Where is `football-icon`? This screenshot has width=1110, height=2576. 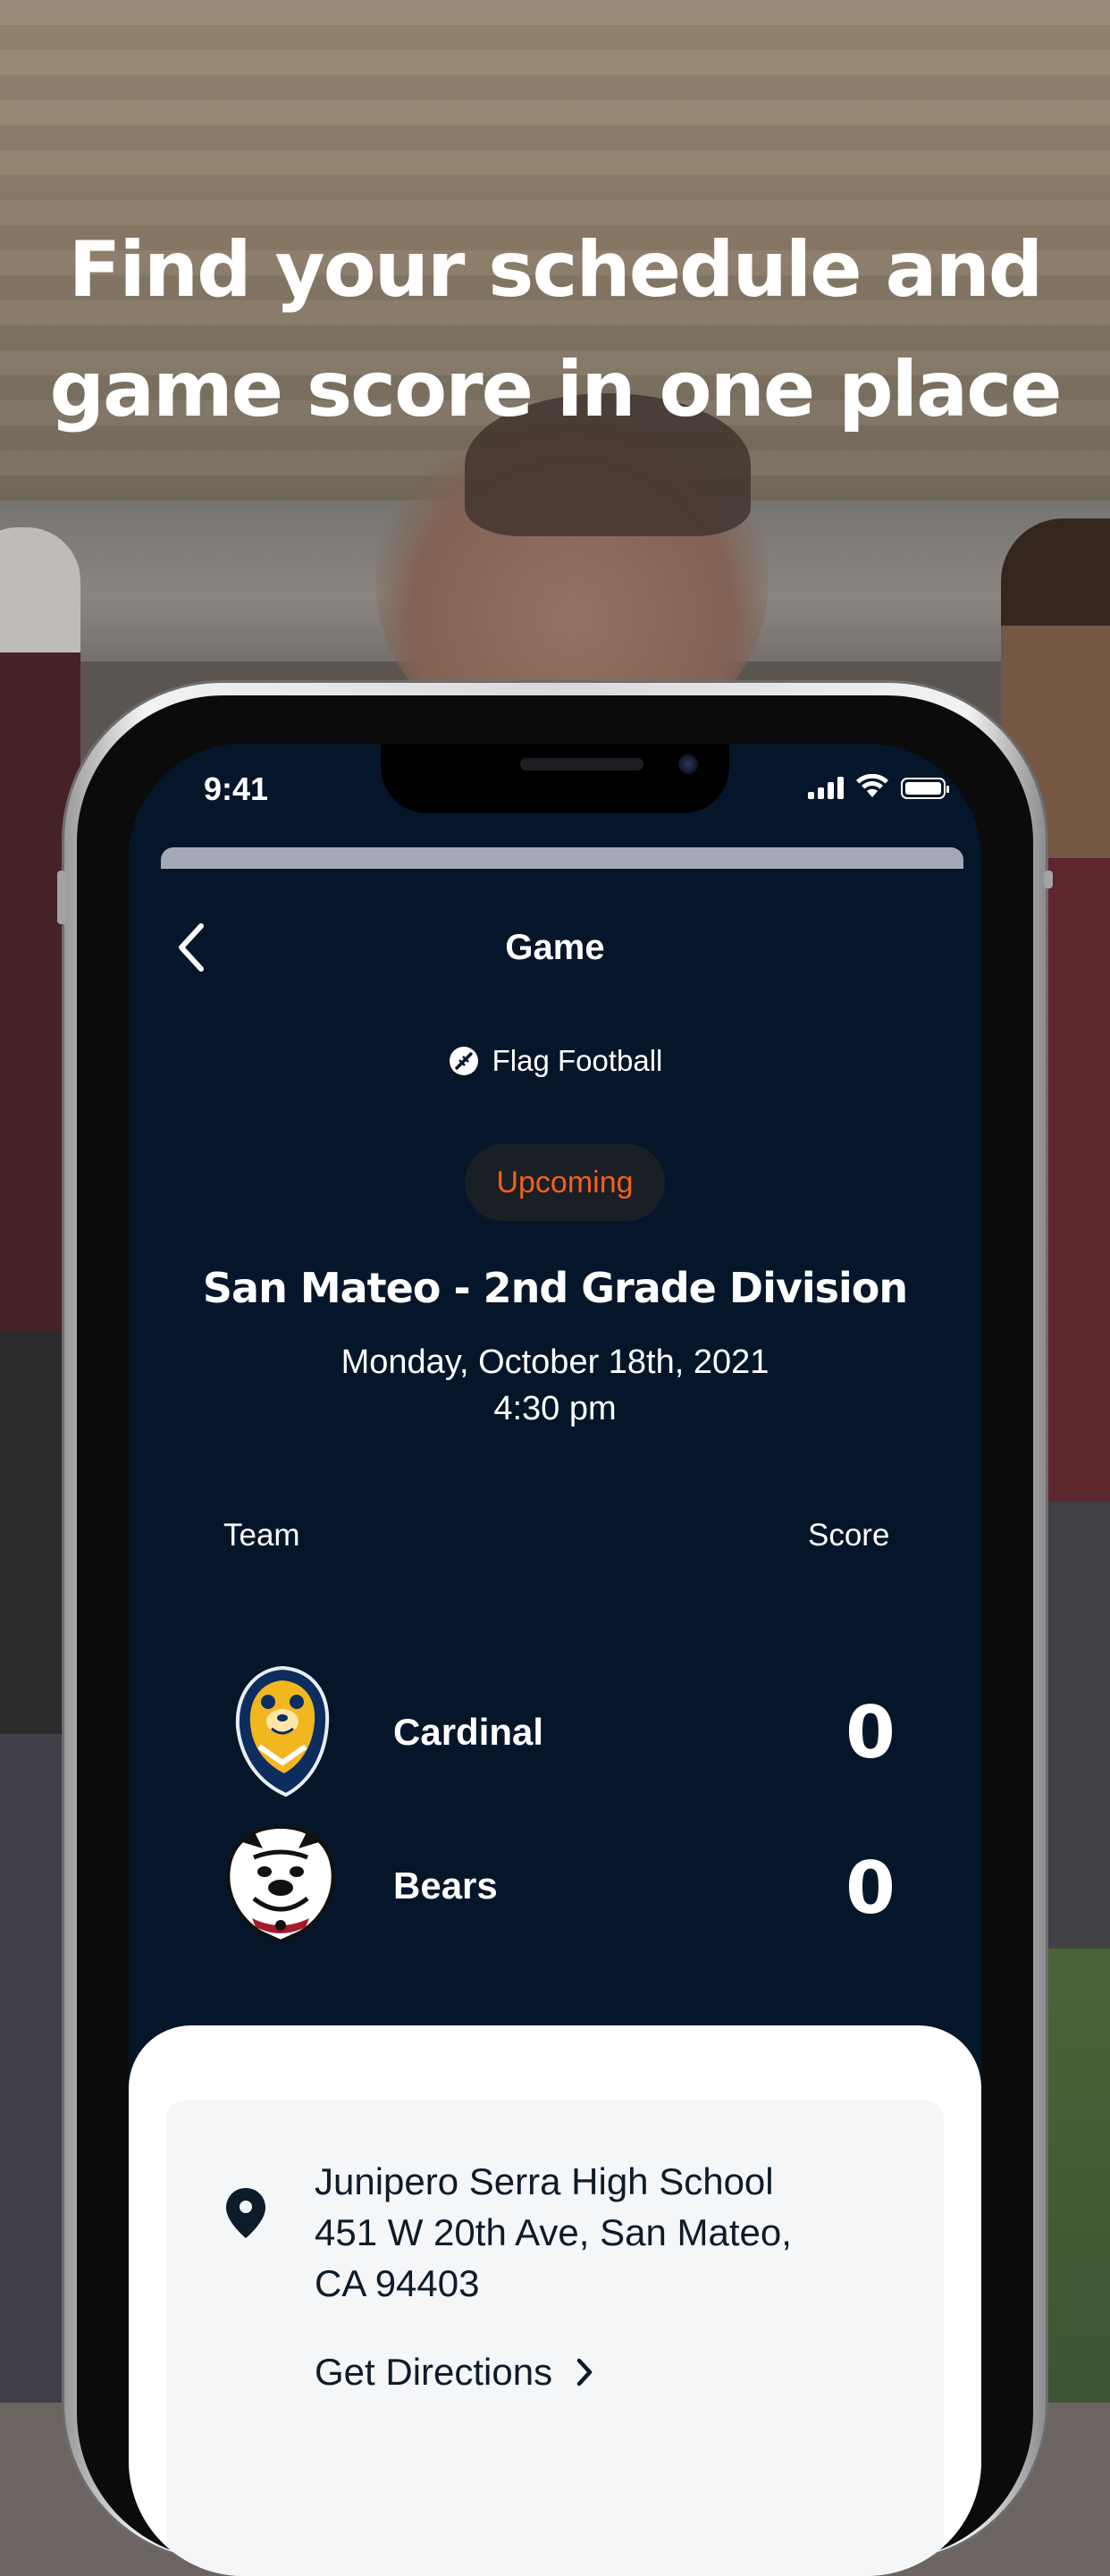 football-icon is located at coordinates (463, 1061).